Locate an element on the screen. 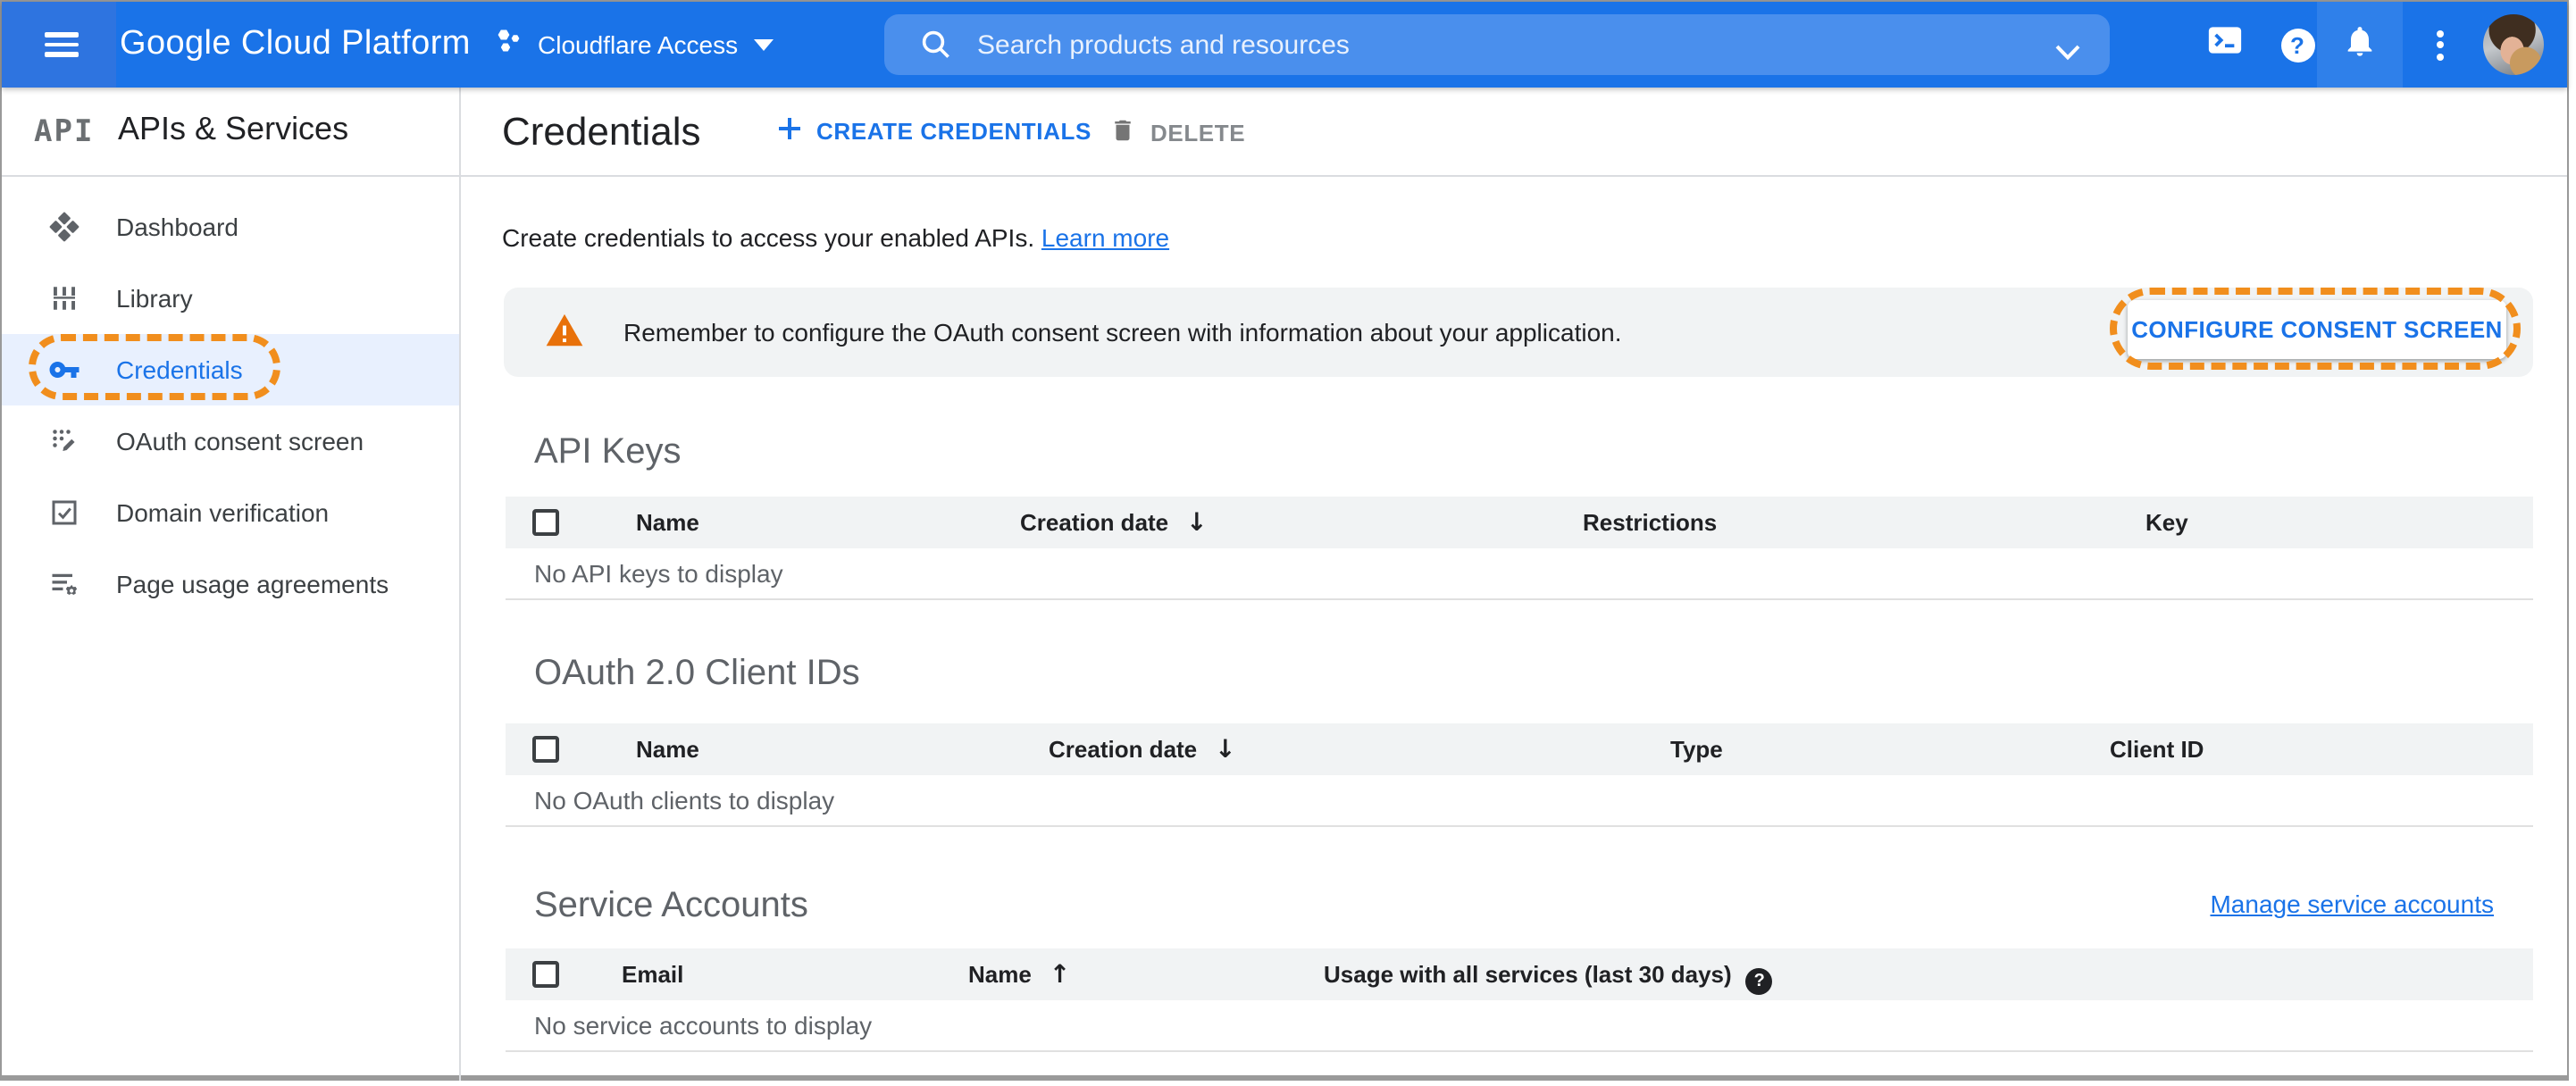 This screenshot has width=2576, height=1086. search-icon is located at coordinates (936, 49).